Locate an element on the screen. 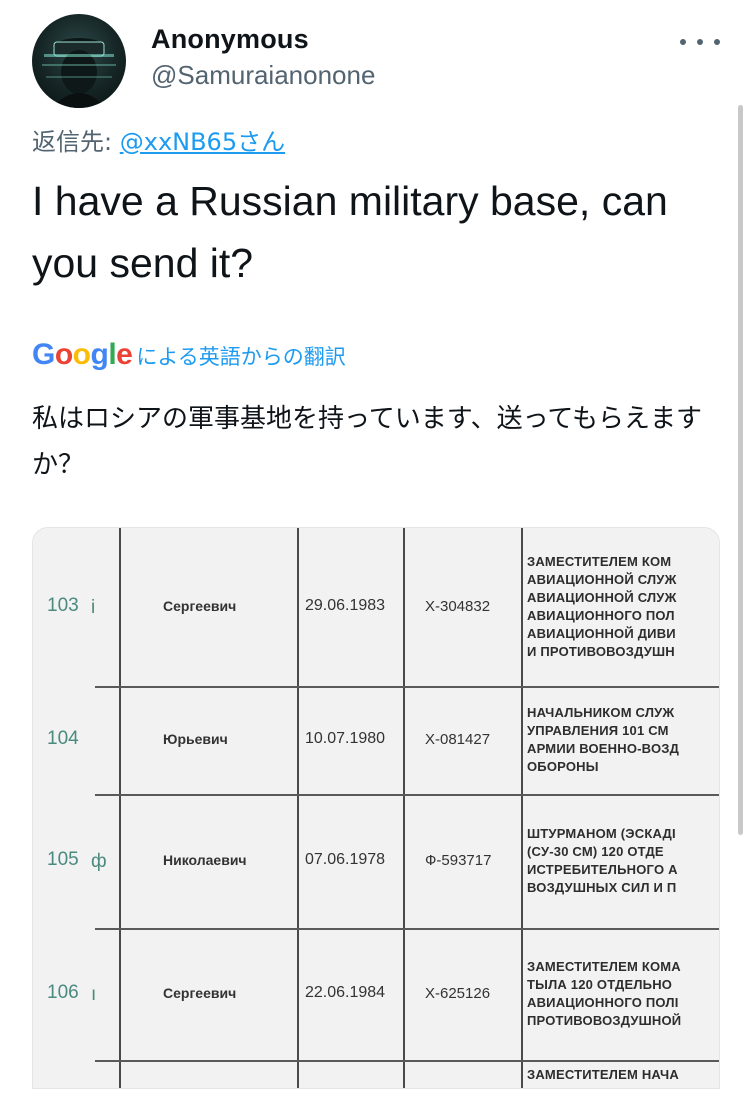 The image size is (750, 1093). user-handle: @Samuraianonone is located at coordinates (263, 75).